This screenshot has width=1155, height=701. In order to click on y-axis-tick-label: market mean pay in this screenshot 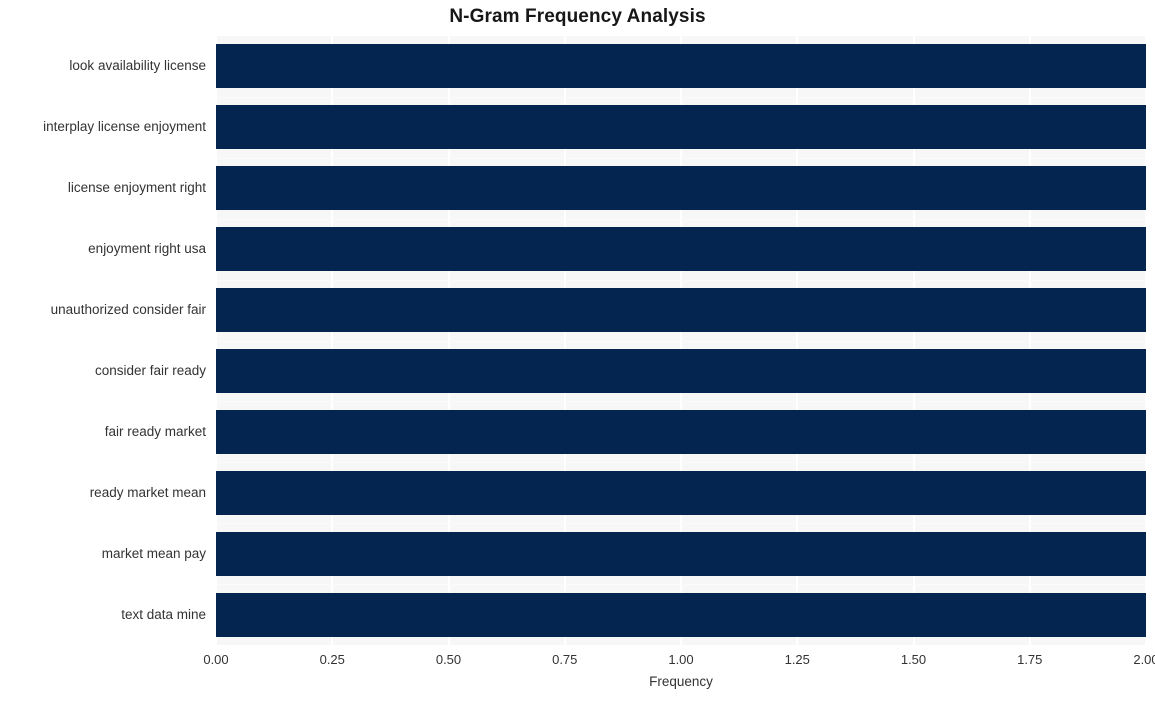, I will do `click(153, 553)`.